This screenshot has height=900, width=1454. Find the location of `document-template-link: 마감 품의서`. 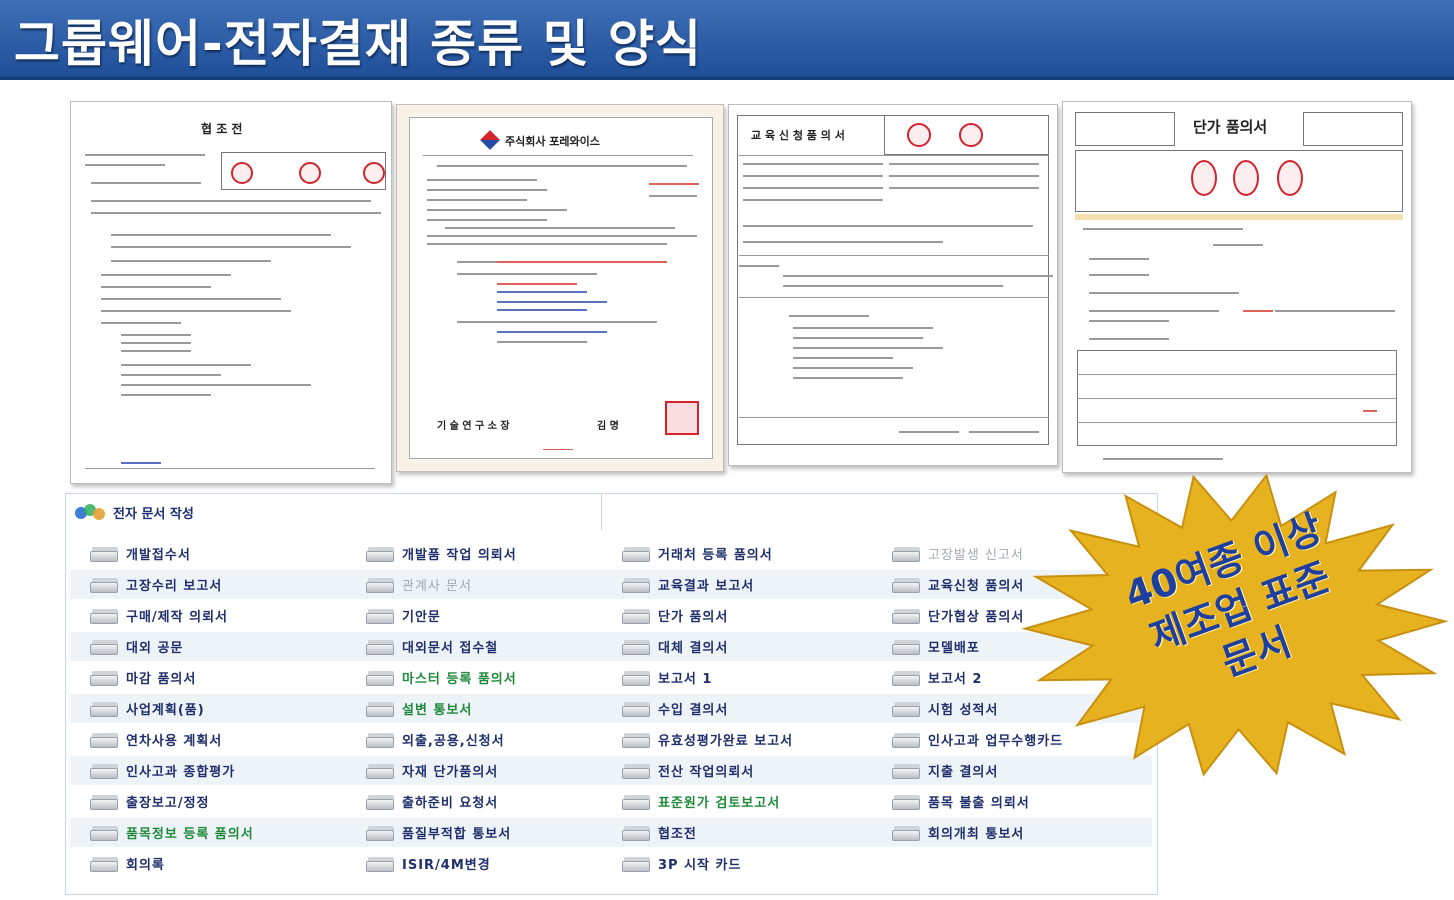

document-template-link: 마감 품의서 is located at coordinates (143, 677).